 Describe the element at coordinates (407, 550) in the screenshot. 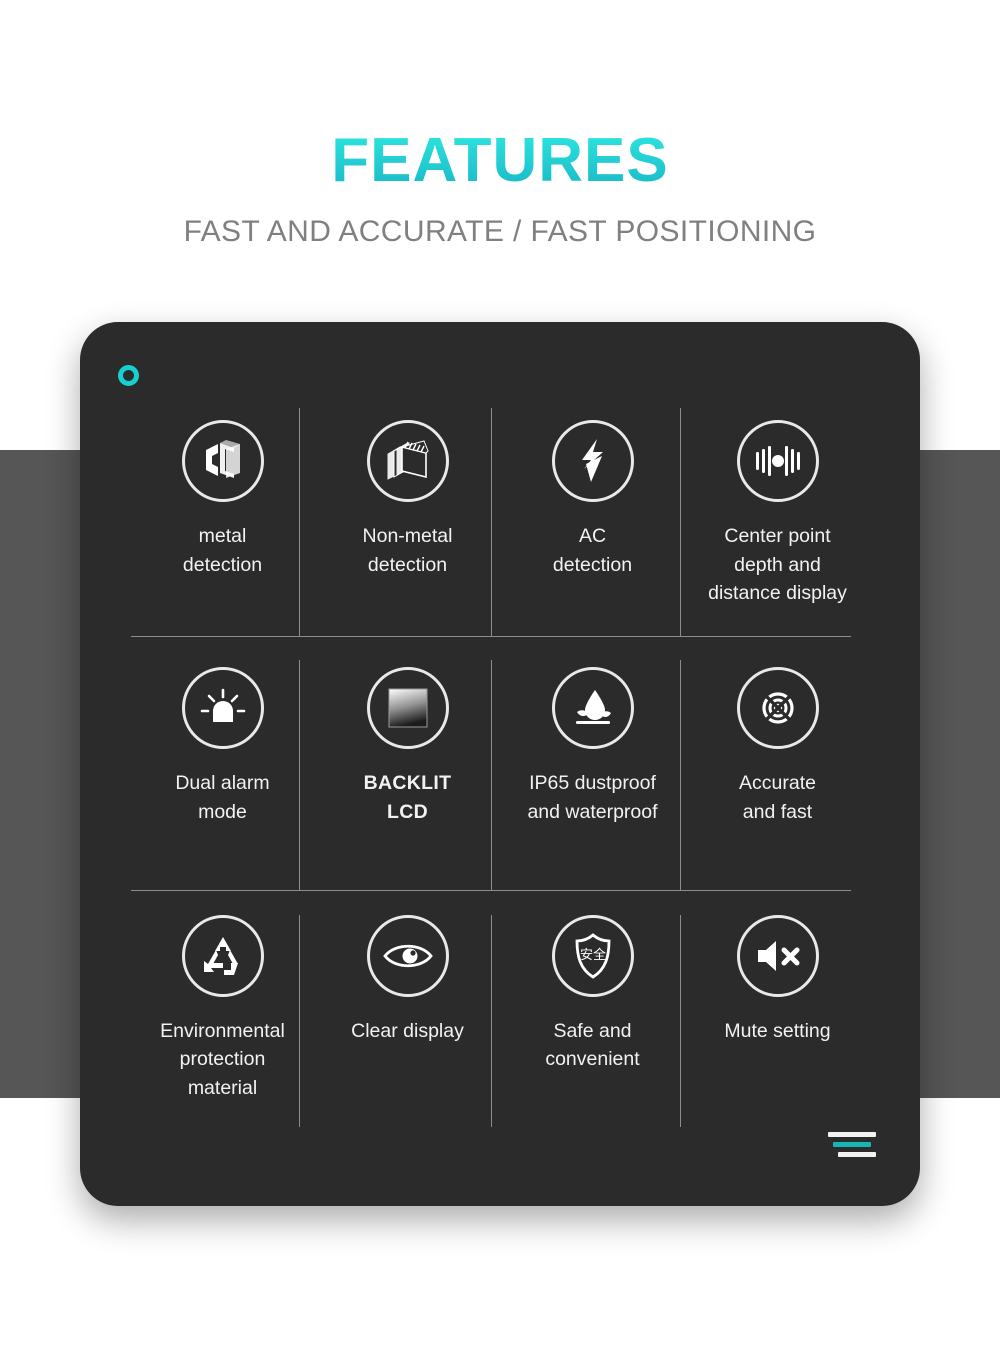

I see `feature-label: Non-metal detection` at that location.